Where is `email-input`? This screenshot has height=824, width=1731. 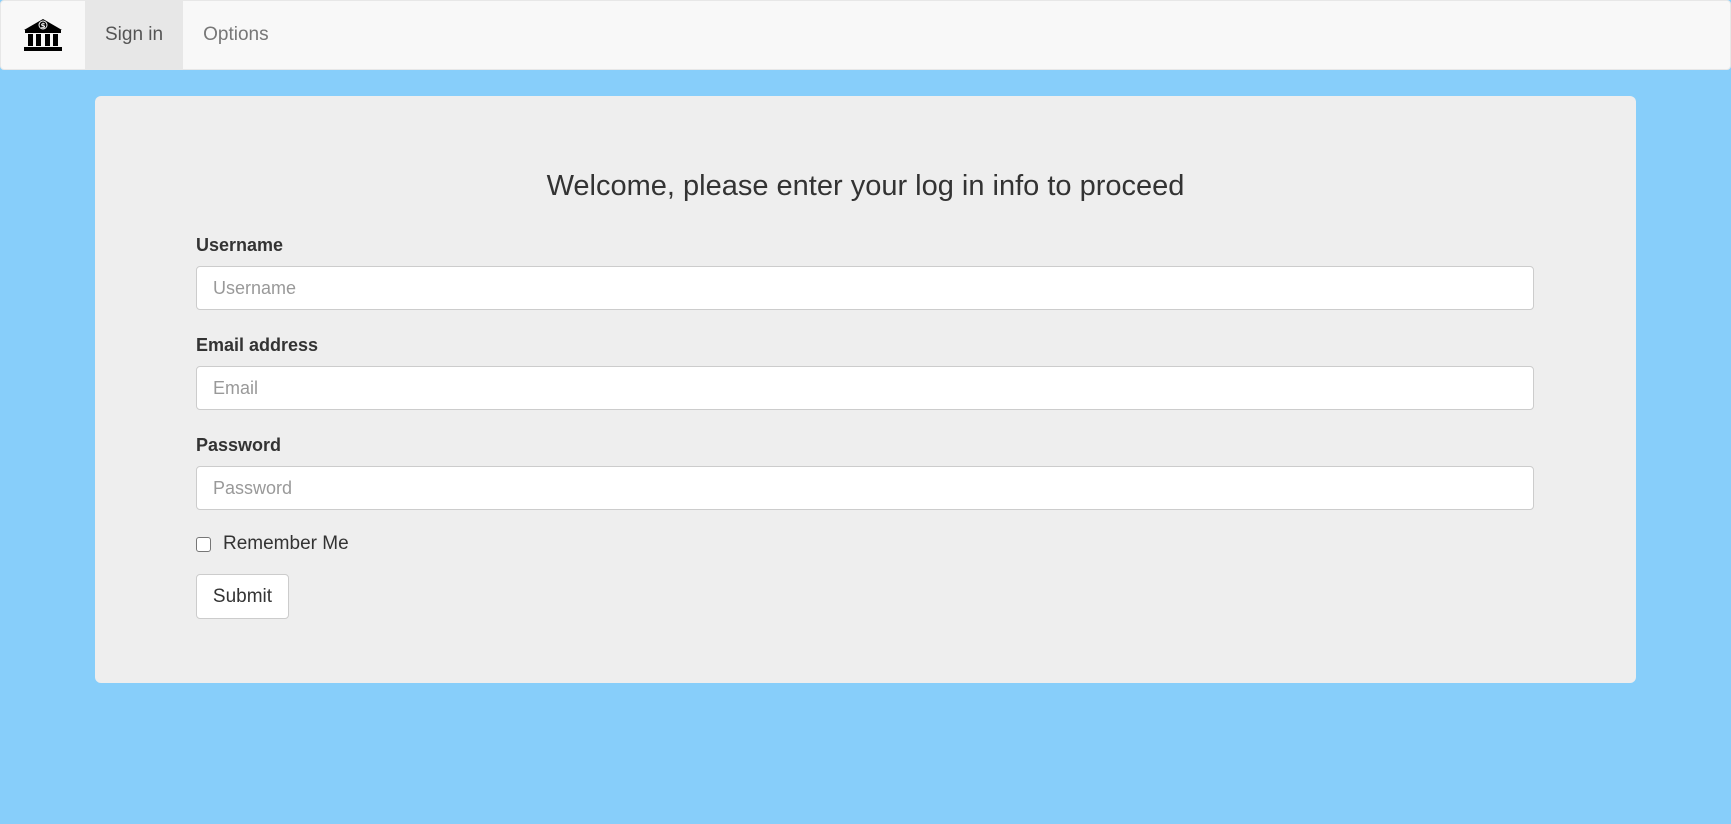
email-input is located at coordinates (865, 388).